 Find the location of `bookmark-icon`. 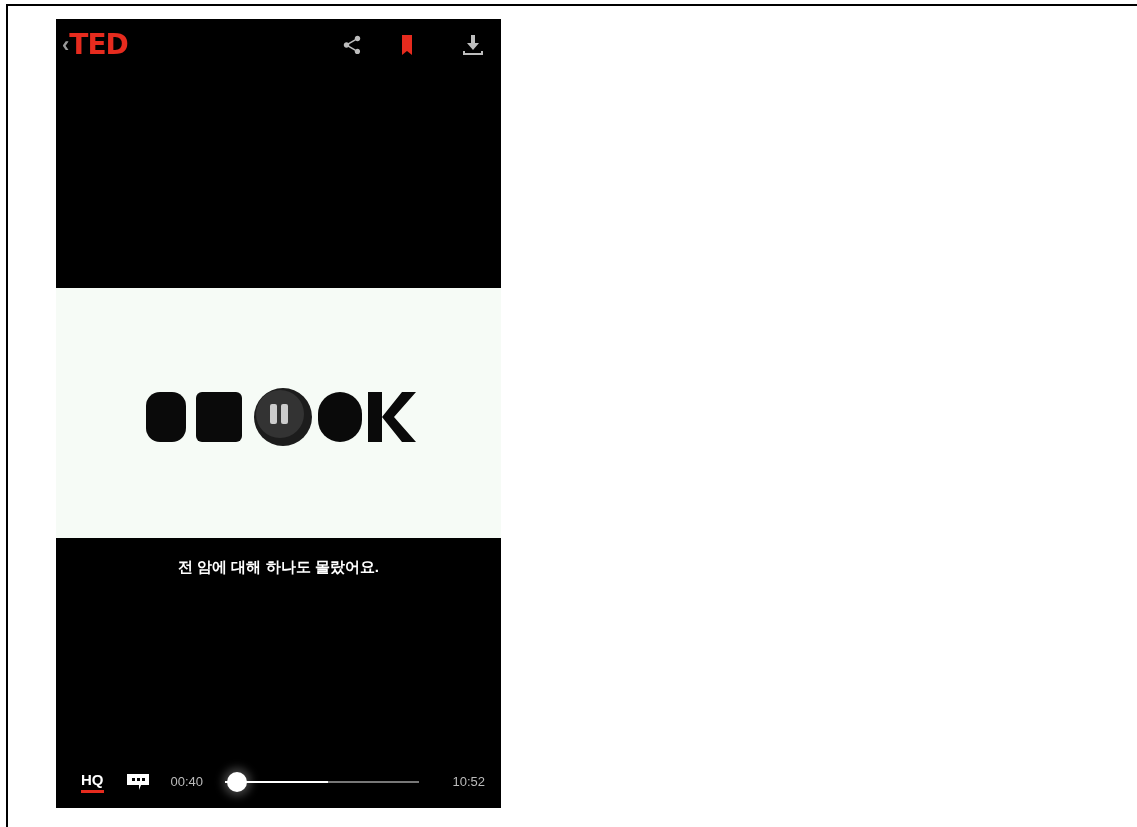

bookmark-icon is located at coordinates (407, 45).